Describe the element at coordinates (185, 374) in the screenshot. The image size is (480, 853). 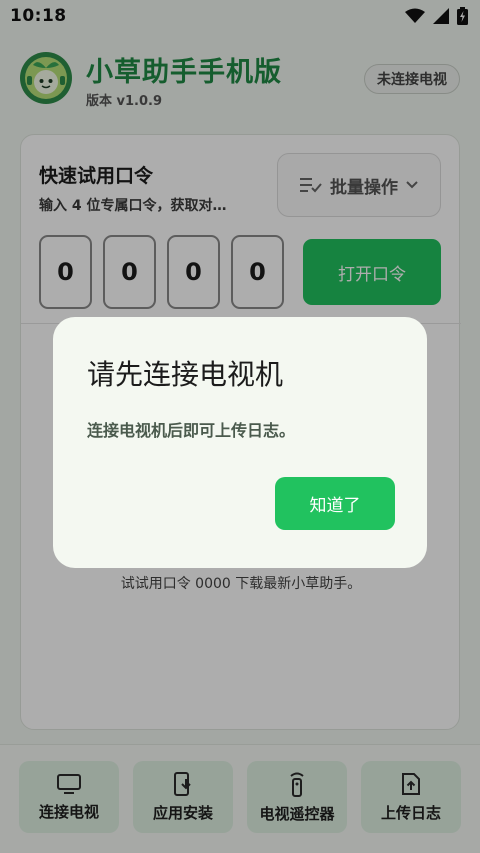
I see `dialog-title: 请先连接电视机` at that location.